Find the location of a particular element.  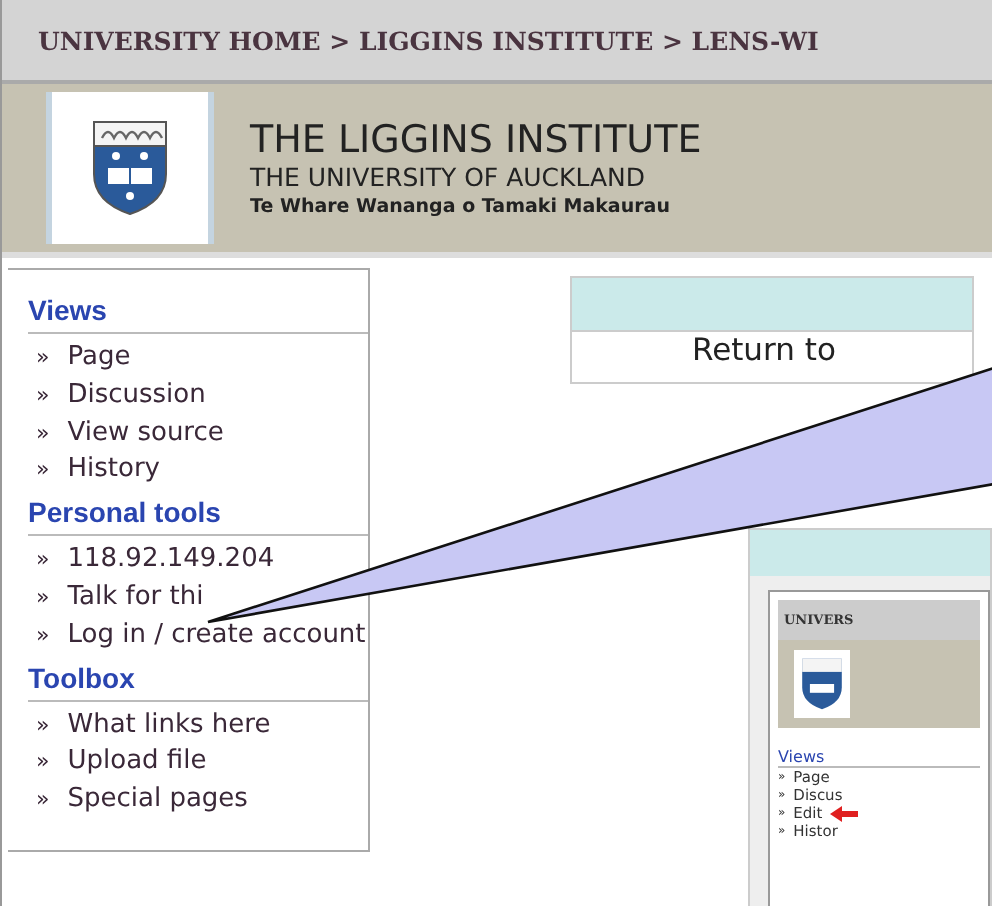

breadcrumb-text: UNIVERSITY HOME > LIGGINS INSTITUTE > LENS-WI is located at coordinates (428, 40).